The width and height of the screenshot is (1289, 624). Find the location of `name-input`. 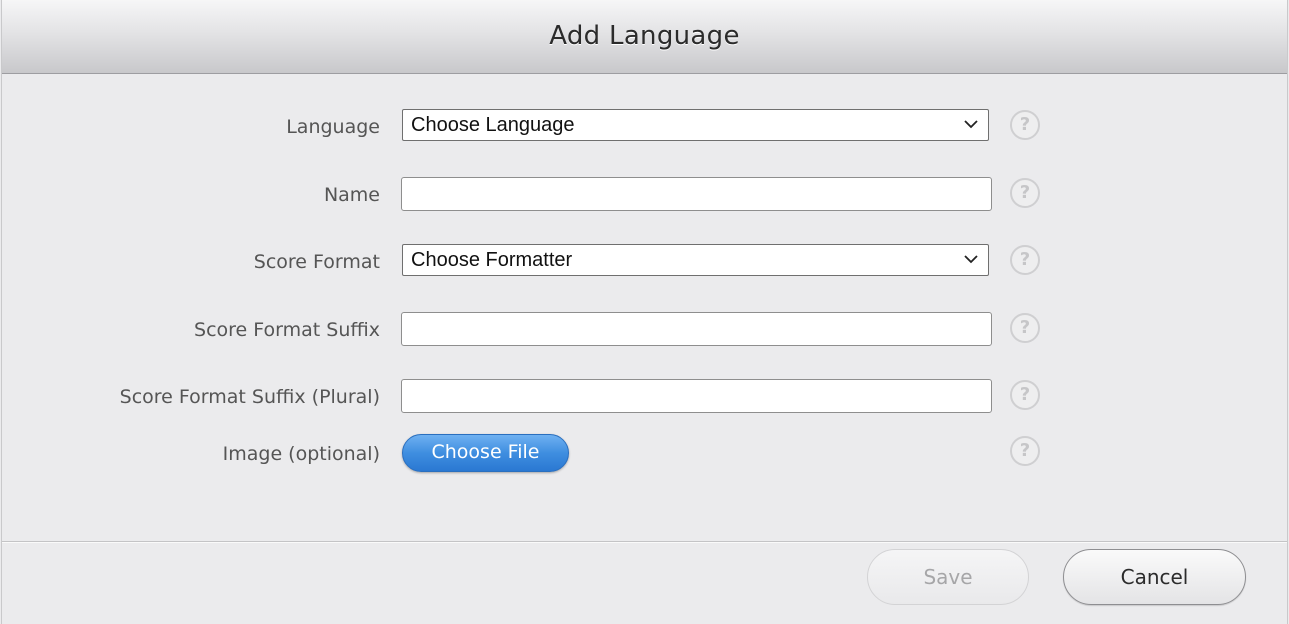

name-input is located at coordinates (696, 194).